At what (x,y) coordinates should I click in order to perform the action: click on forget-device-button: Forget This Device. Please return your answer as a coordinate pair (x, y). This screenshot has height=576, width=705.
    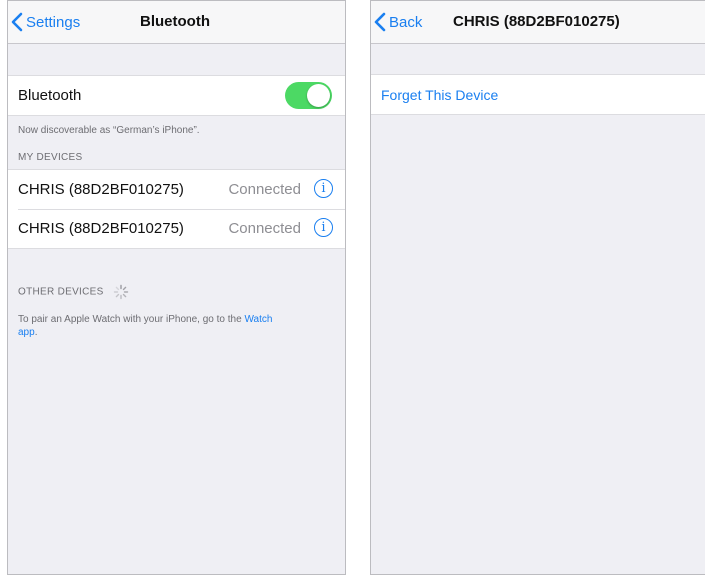
    Looking at the image, I should click on (538, 94).